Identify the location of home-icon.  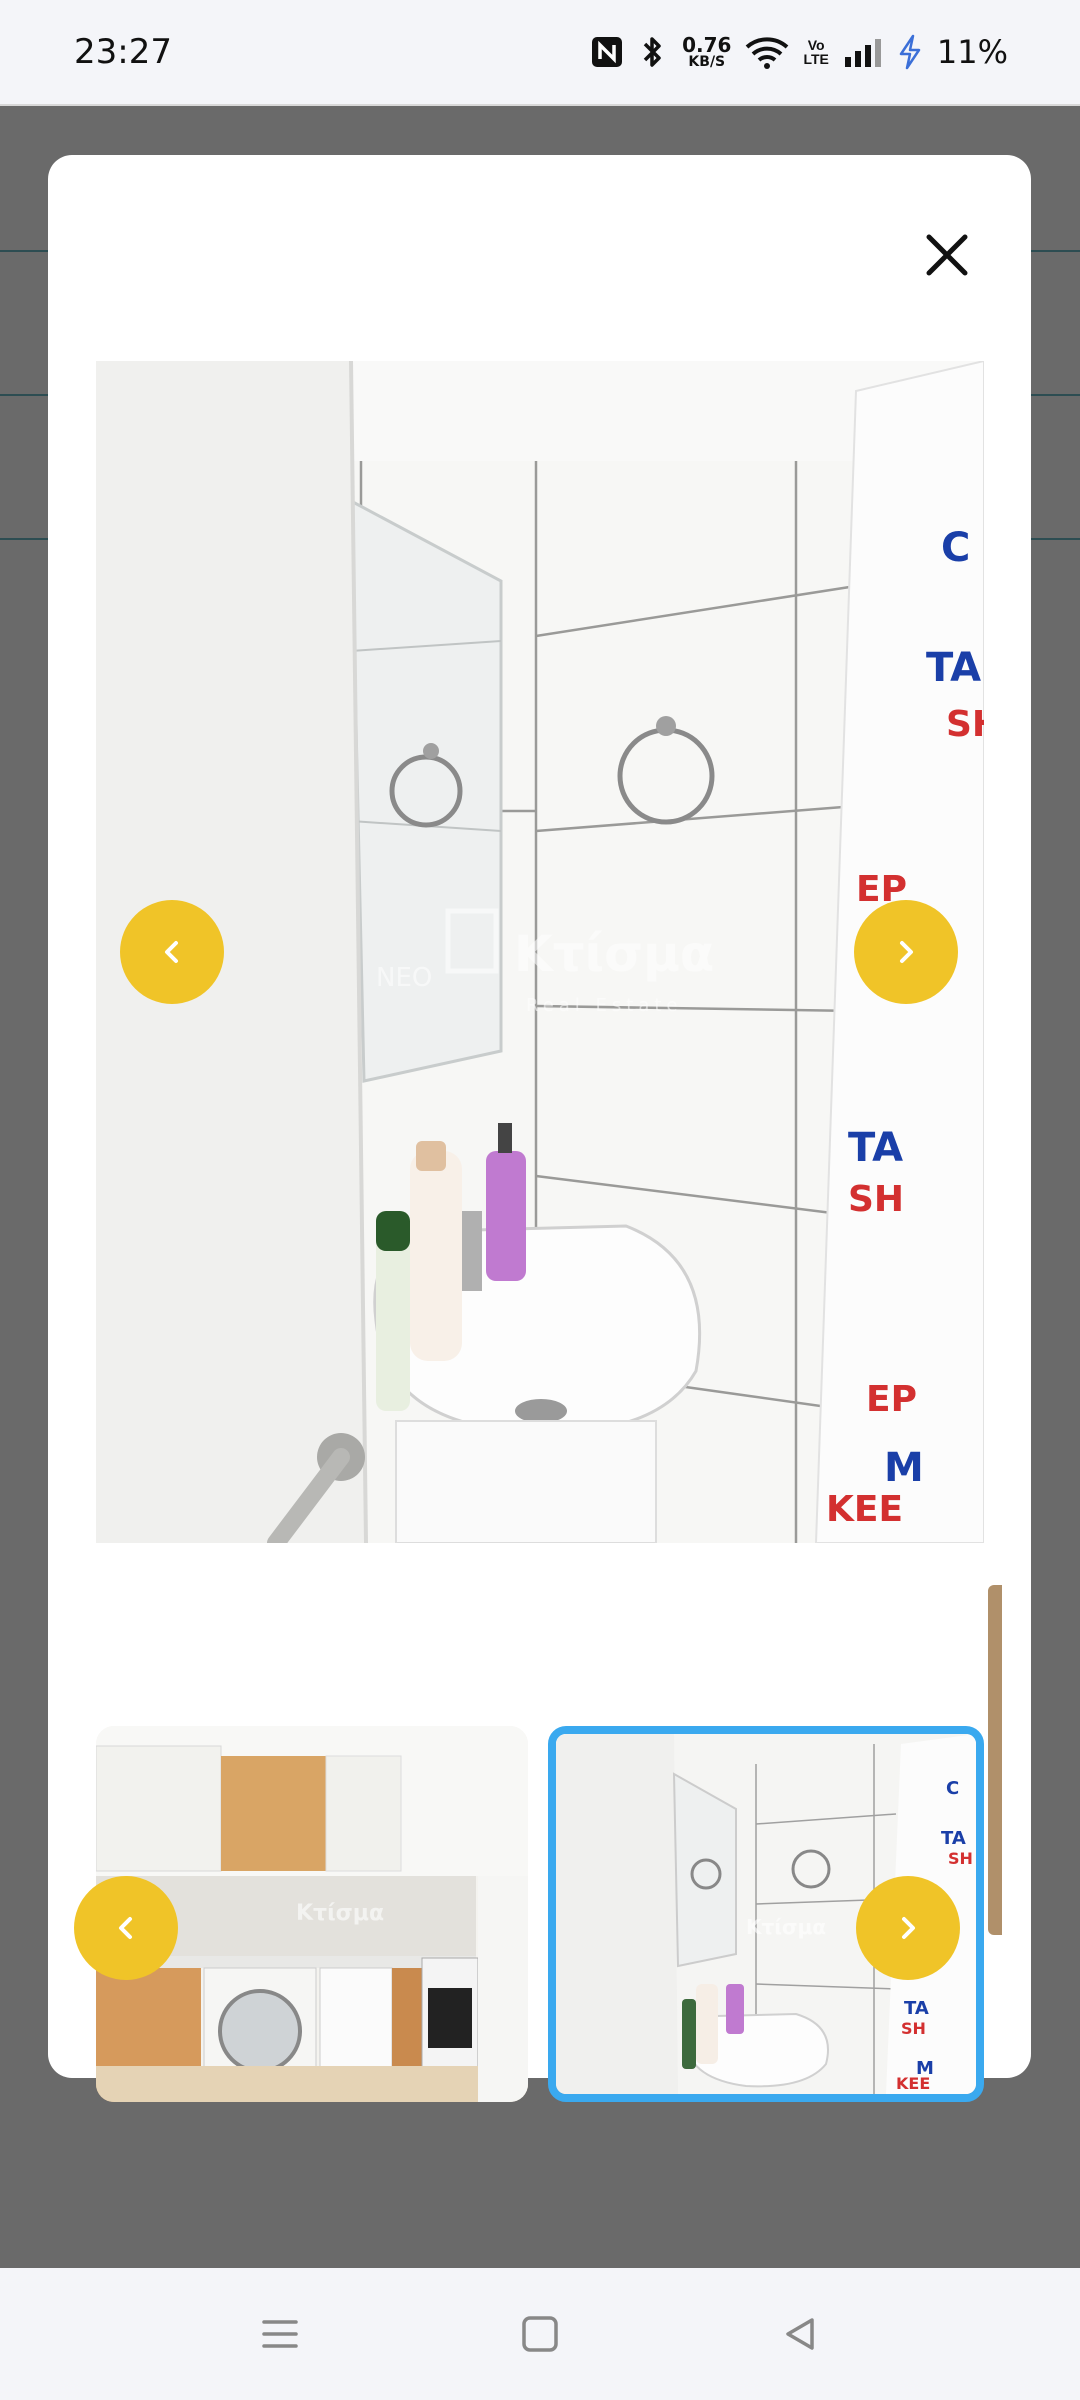
(540, 2334).